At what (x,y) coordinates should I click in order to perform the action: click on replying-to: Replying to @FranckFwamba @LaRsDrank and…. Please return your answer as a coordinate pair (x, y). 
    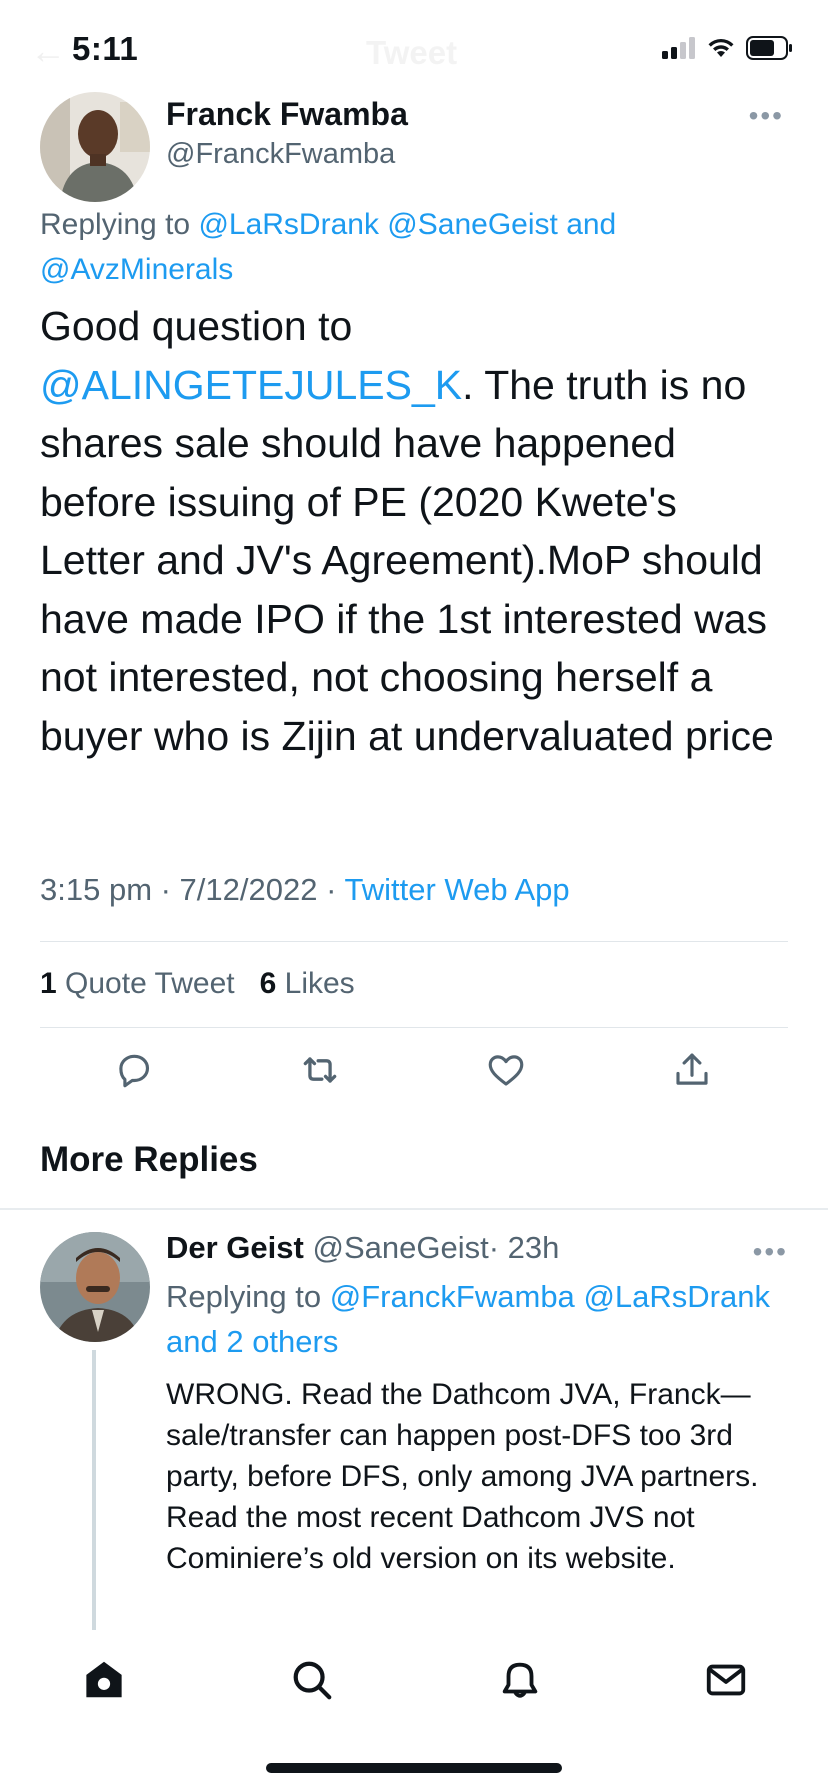
    Looking at the image, I should click on (476, 1319).